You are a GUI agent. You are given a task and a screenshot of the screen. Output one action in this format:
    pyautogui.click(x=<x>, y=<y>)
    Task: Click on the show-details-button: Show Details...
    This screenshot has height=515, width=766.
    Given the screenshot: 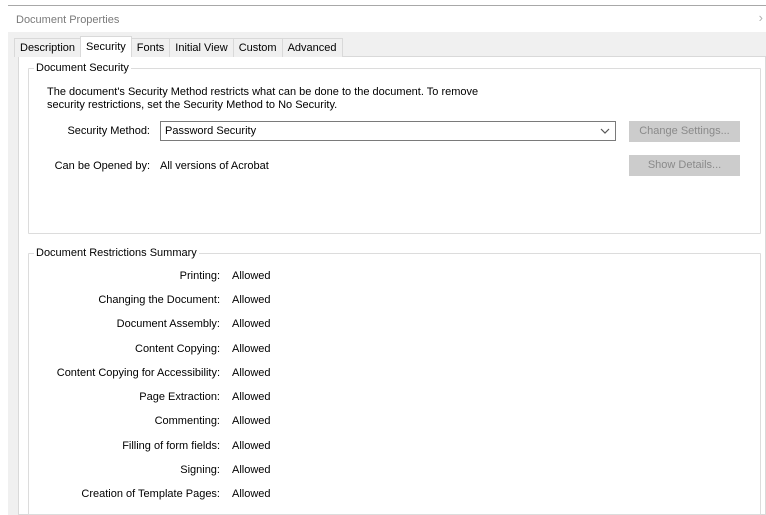 What is the action you would take?
    pyautogui.click(x=684, y=165)
    